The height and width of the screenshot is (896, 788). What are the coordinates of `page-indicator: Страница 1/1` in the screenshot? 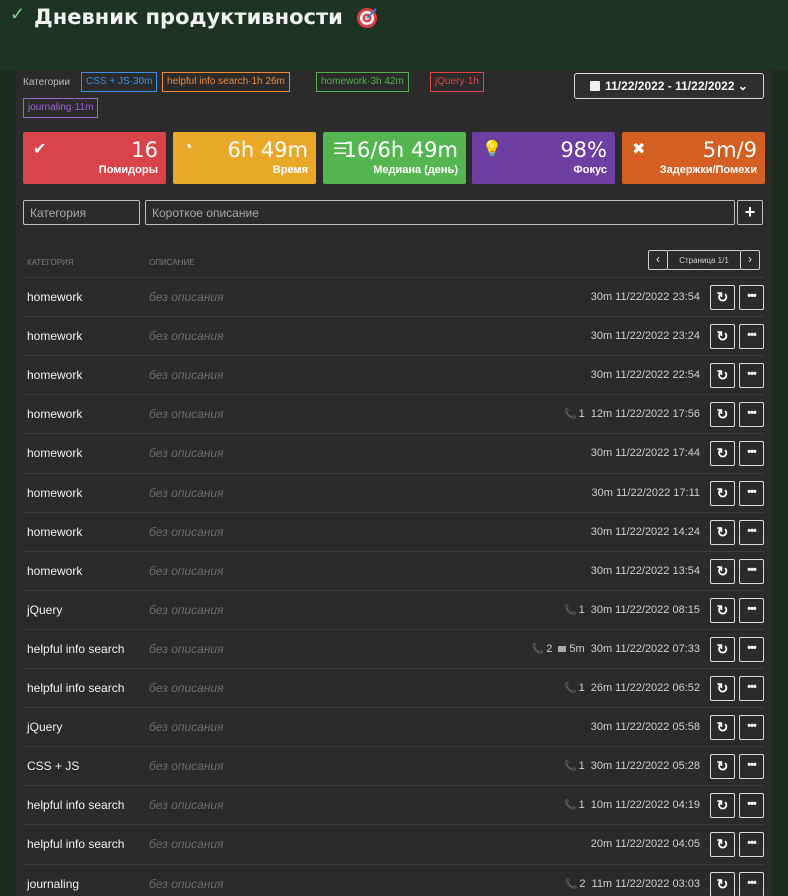 It's located at (704, 260).